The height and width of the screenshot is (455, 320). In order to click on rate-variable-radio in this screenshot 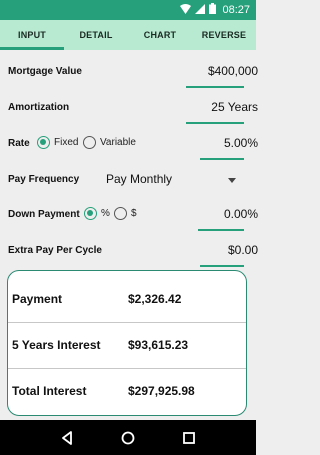, I will do `click(89, 142)`.